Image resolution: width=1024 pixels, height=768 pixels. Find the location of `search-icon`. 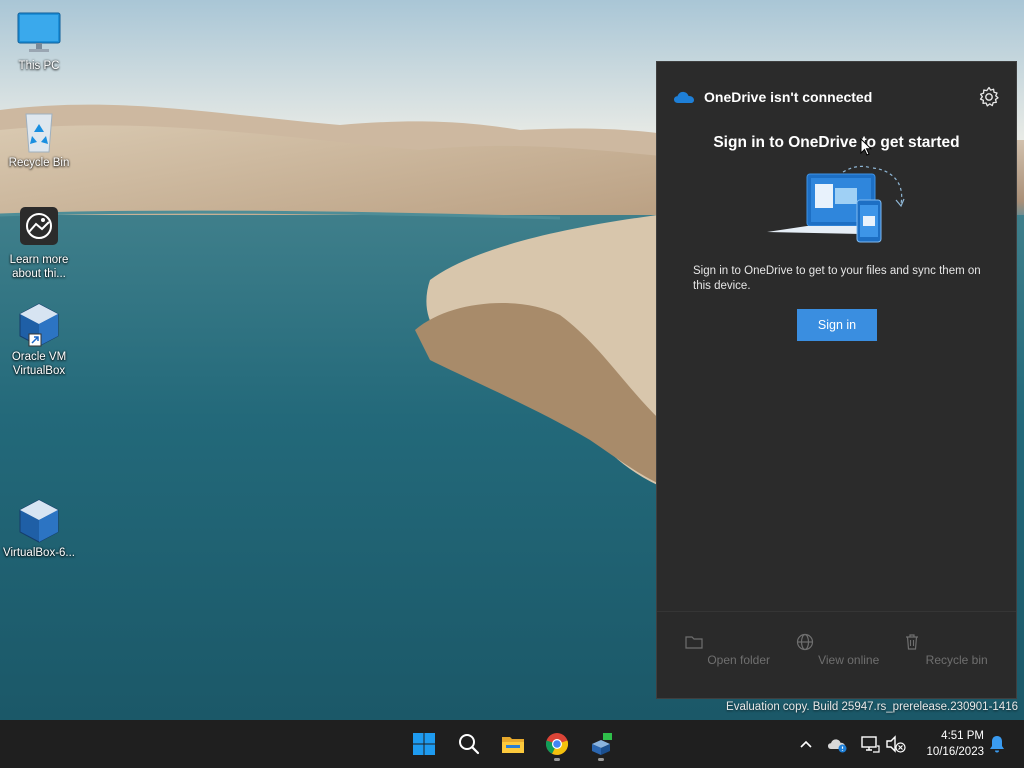

search-icon is located at coordinates (469, 744).